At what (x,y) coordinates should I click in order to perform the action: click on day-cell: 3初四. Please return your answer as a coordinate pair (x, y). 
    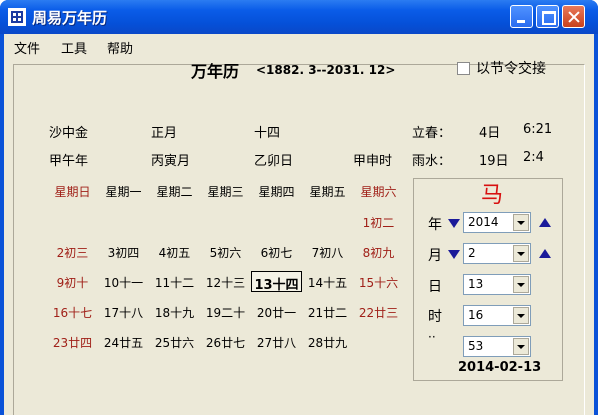
    Looking at the image, I should click on (123, 252).